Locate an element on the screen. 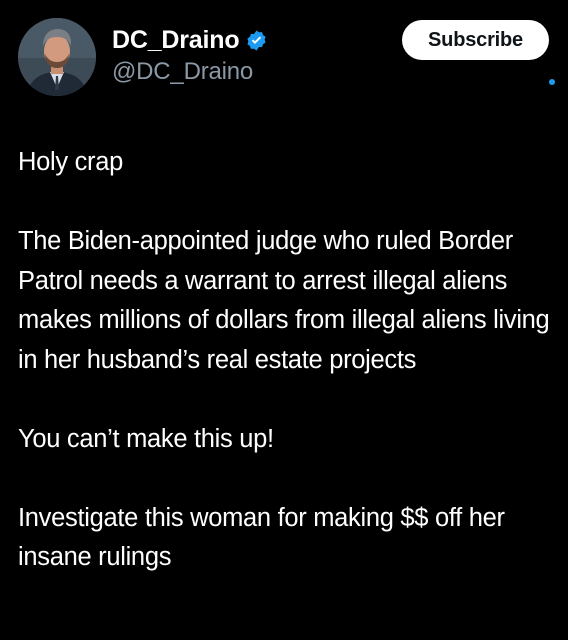 The width and height of the screenshot is (568, 640). handle: @DC_Draino is located at coordinates (190, 72).